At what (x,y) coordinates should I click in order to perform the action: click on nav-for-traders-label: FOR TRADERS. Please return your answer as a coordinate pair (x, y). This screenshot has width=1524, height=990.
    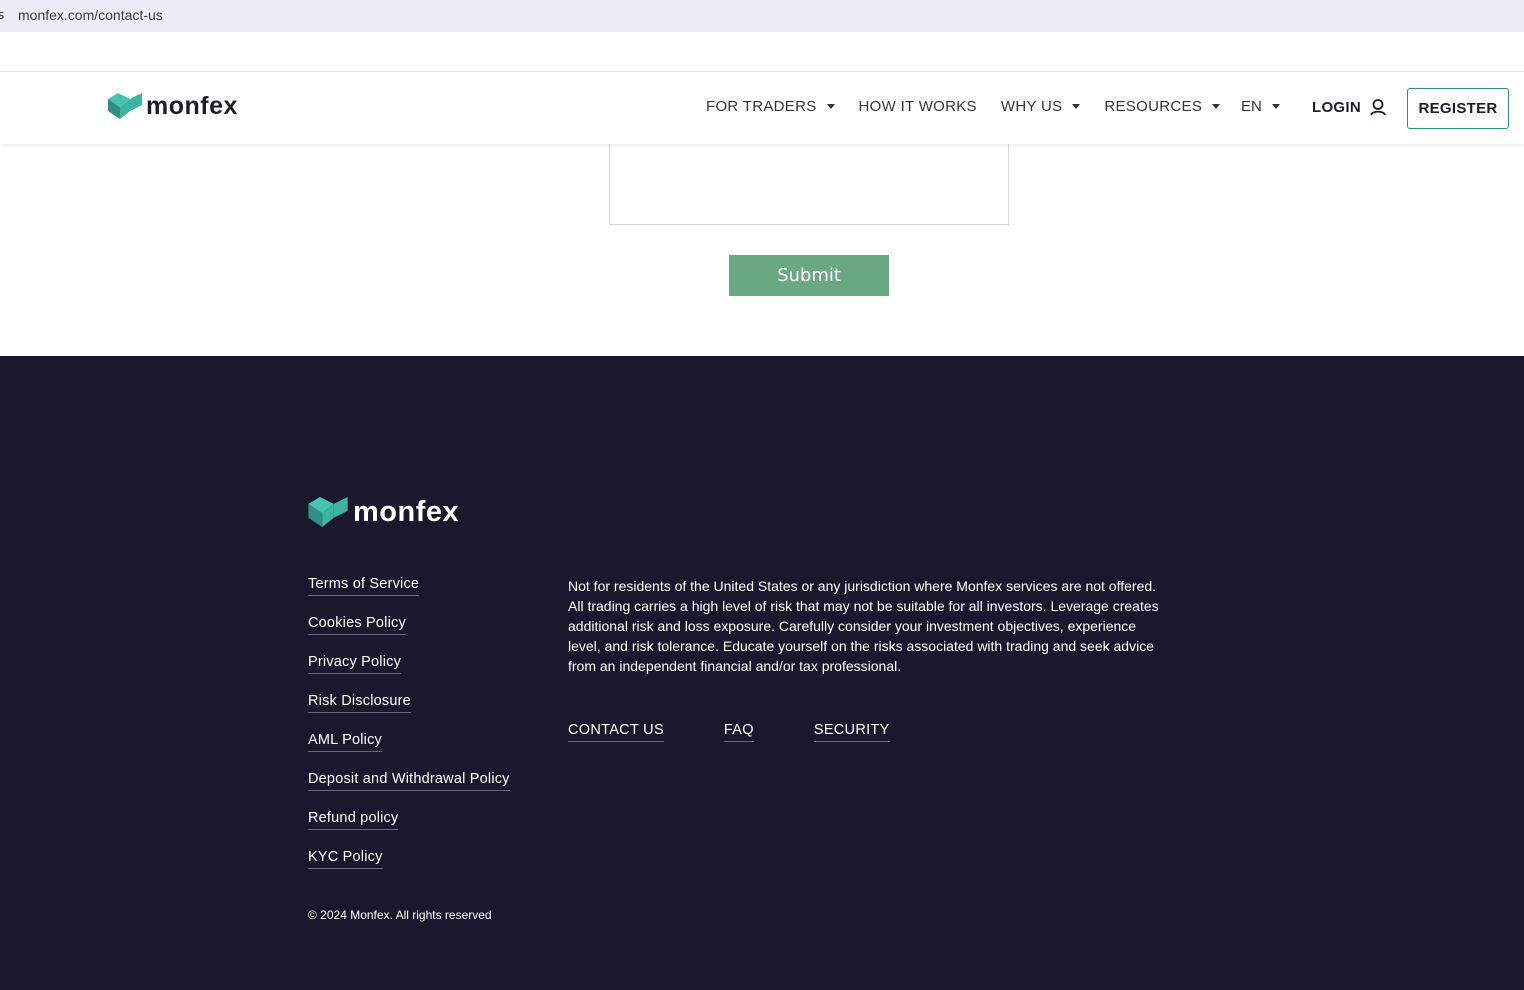
    Looking at the image, I should click on (761, 106).